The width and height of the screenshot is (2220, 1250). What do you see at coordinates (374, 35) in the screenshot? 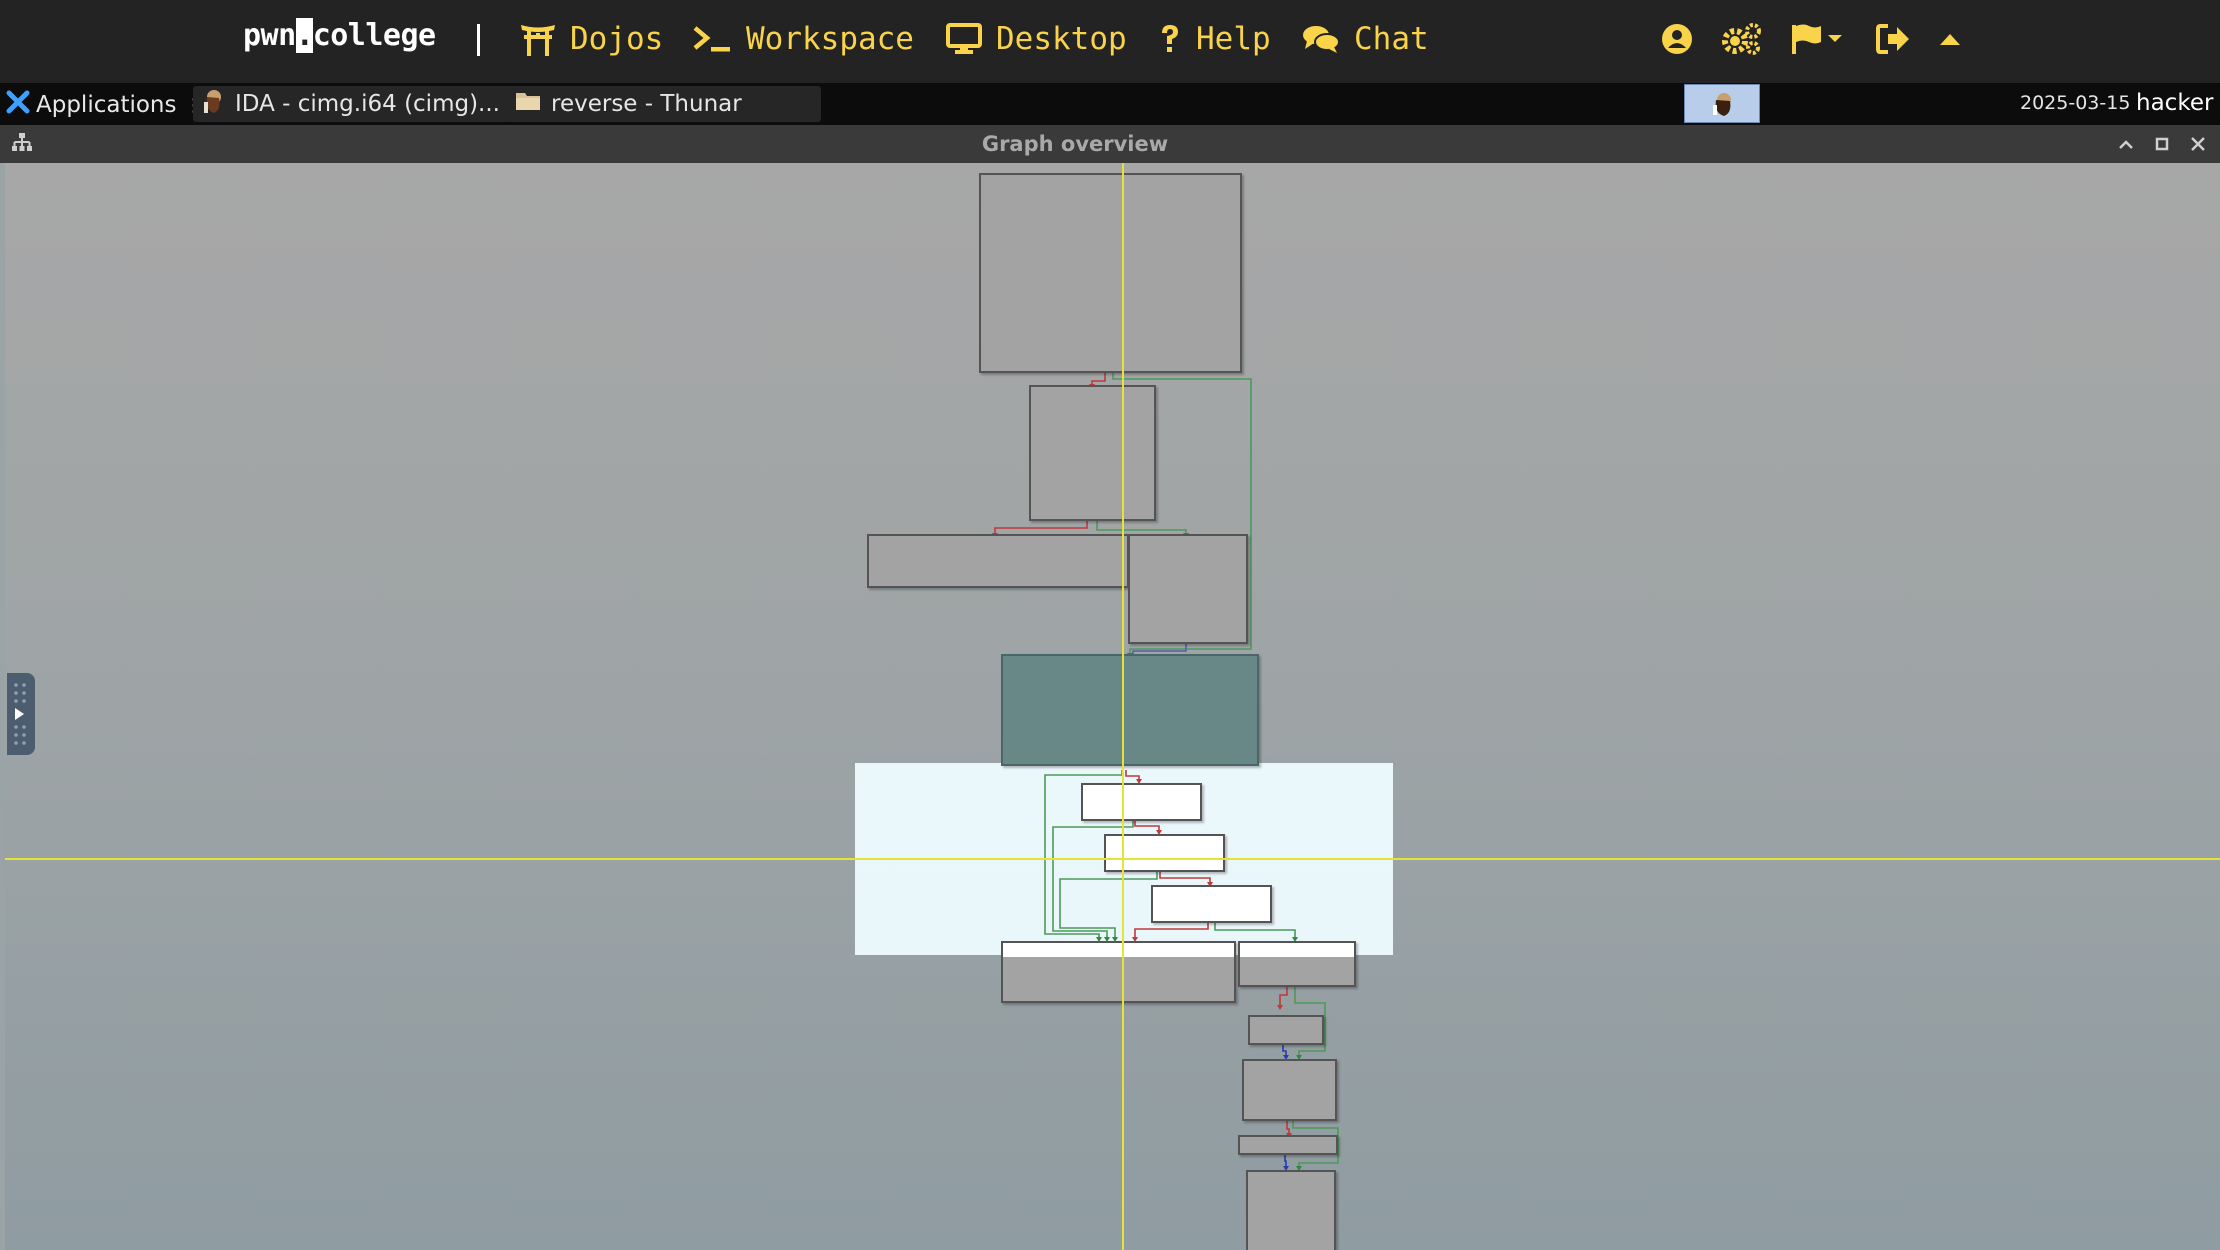
I see `brand-text-right: college` at bounding box center [374, 35].